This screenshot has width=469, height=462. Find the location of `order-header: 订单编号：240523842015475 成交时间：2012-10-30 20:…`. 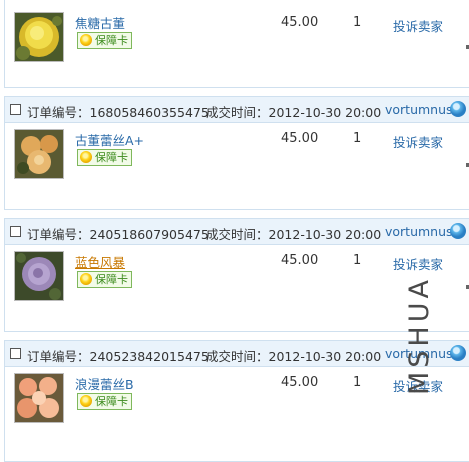

order-header: 订单编号：240523842015475 成交时间：2012-10-30 20:… is located at coordinates (237, 354).